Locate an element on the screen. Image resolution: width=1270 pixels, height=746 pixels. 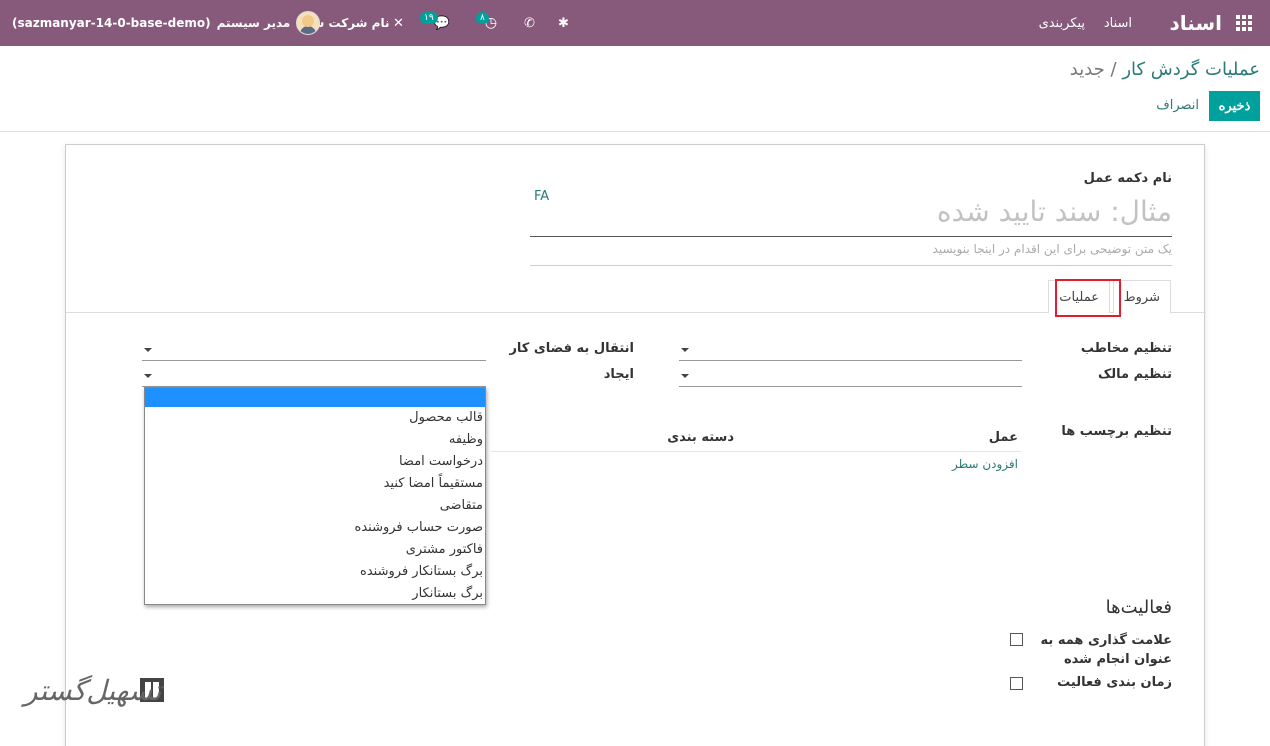
workspace-select is located at coordinates (314, 351).